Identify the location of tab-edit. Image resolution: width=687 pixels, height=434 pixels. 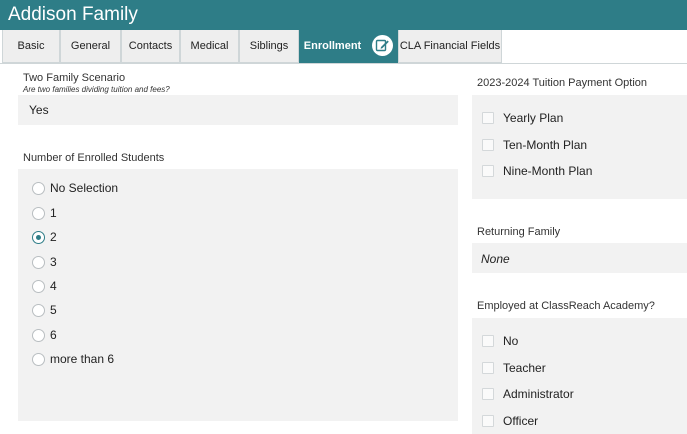
(382, 46).